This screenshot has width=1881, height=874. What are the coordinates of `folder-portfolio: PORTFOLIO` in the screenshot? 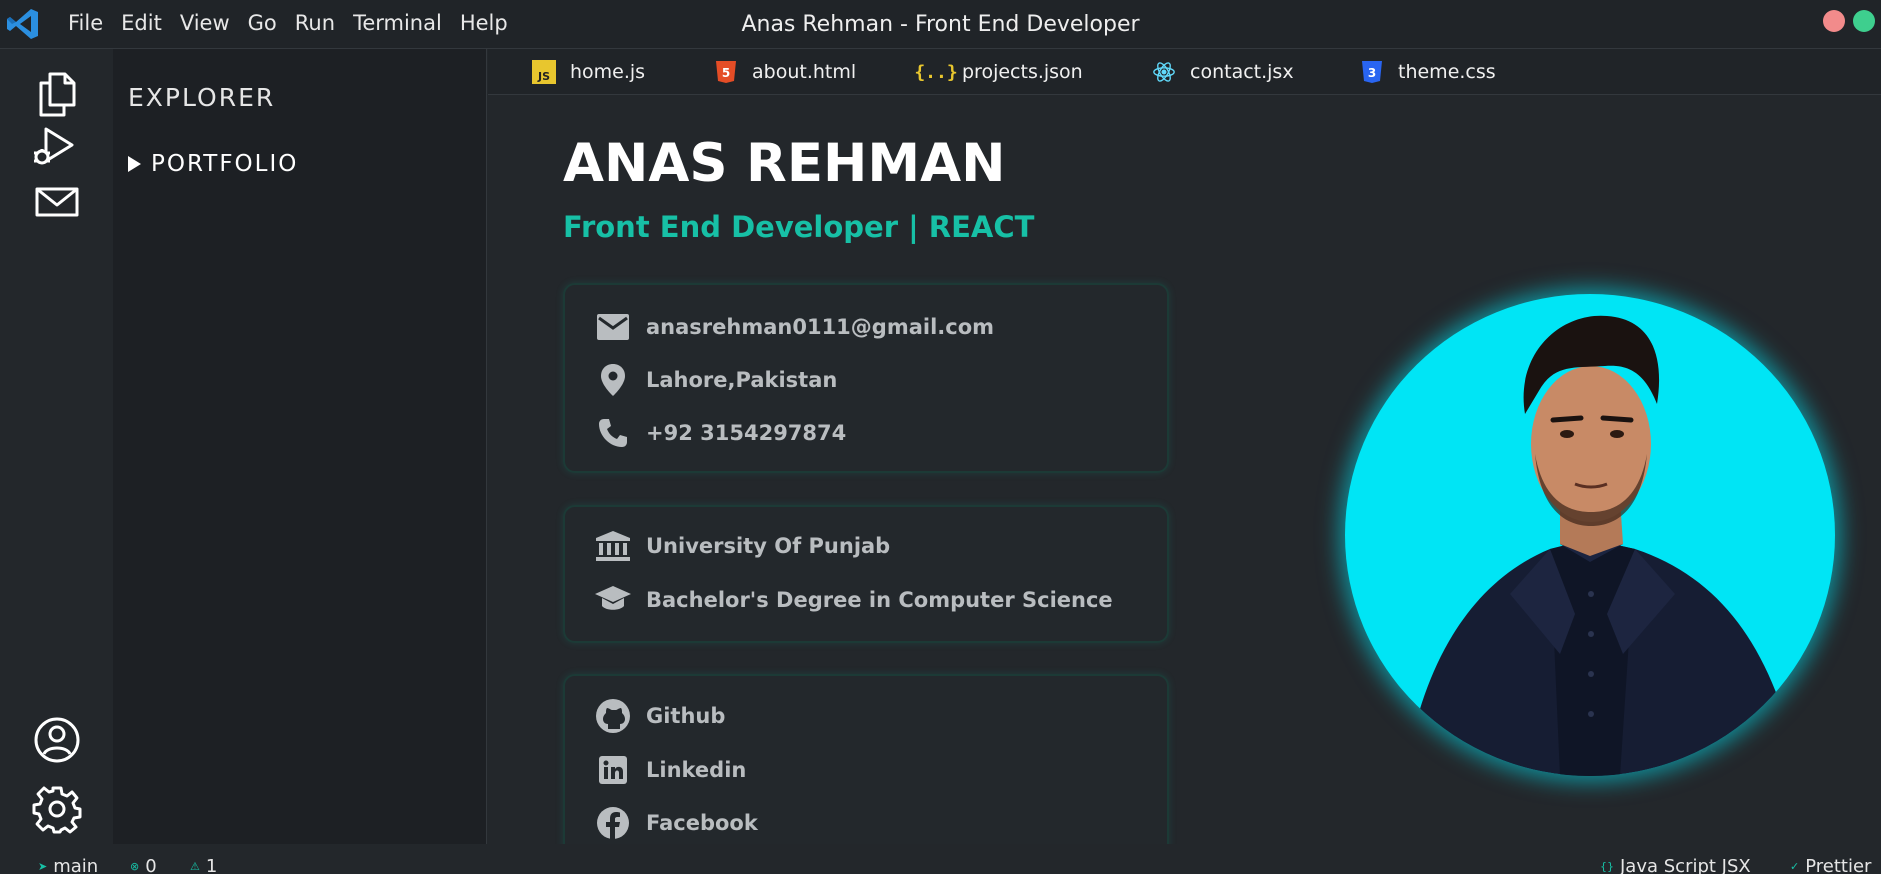 It's located at (213, 164).